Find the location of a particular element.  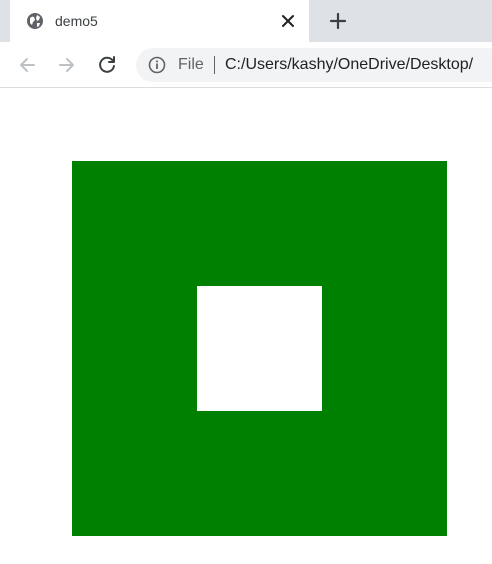

scheme-separator is located at coordinates (214, 65).